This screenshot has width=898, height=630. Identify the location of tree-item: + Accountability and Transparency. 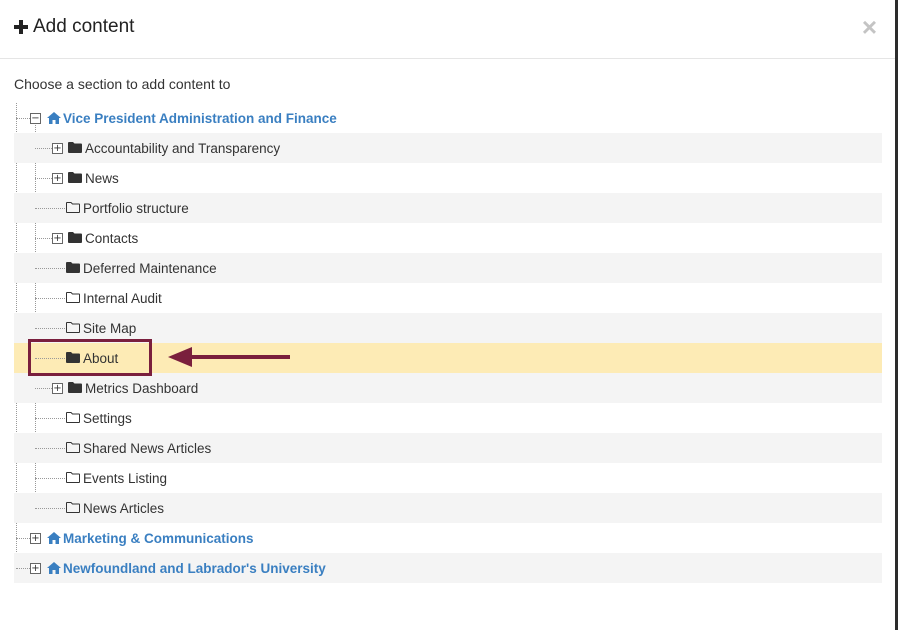
(448, 148).